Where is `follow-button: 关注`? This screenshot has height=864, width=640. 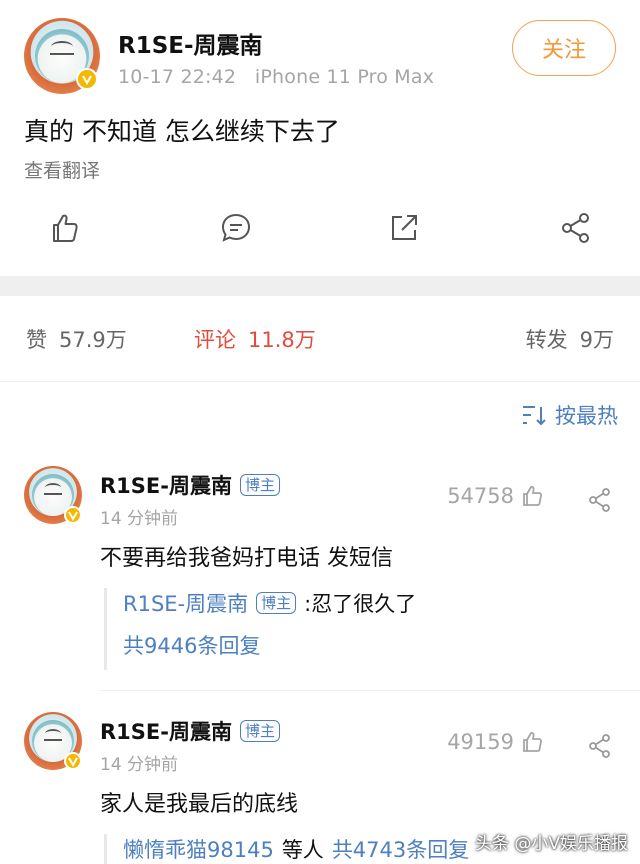 follow-button: 关注 is located at coordinates (564, 48).